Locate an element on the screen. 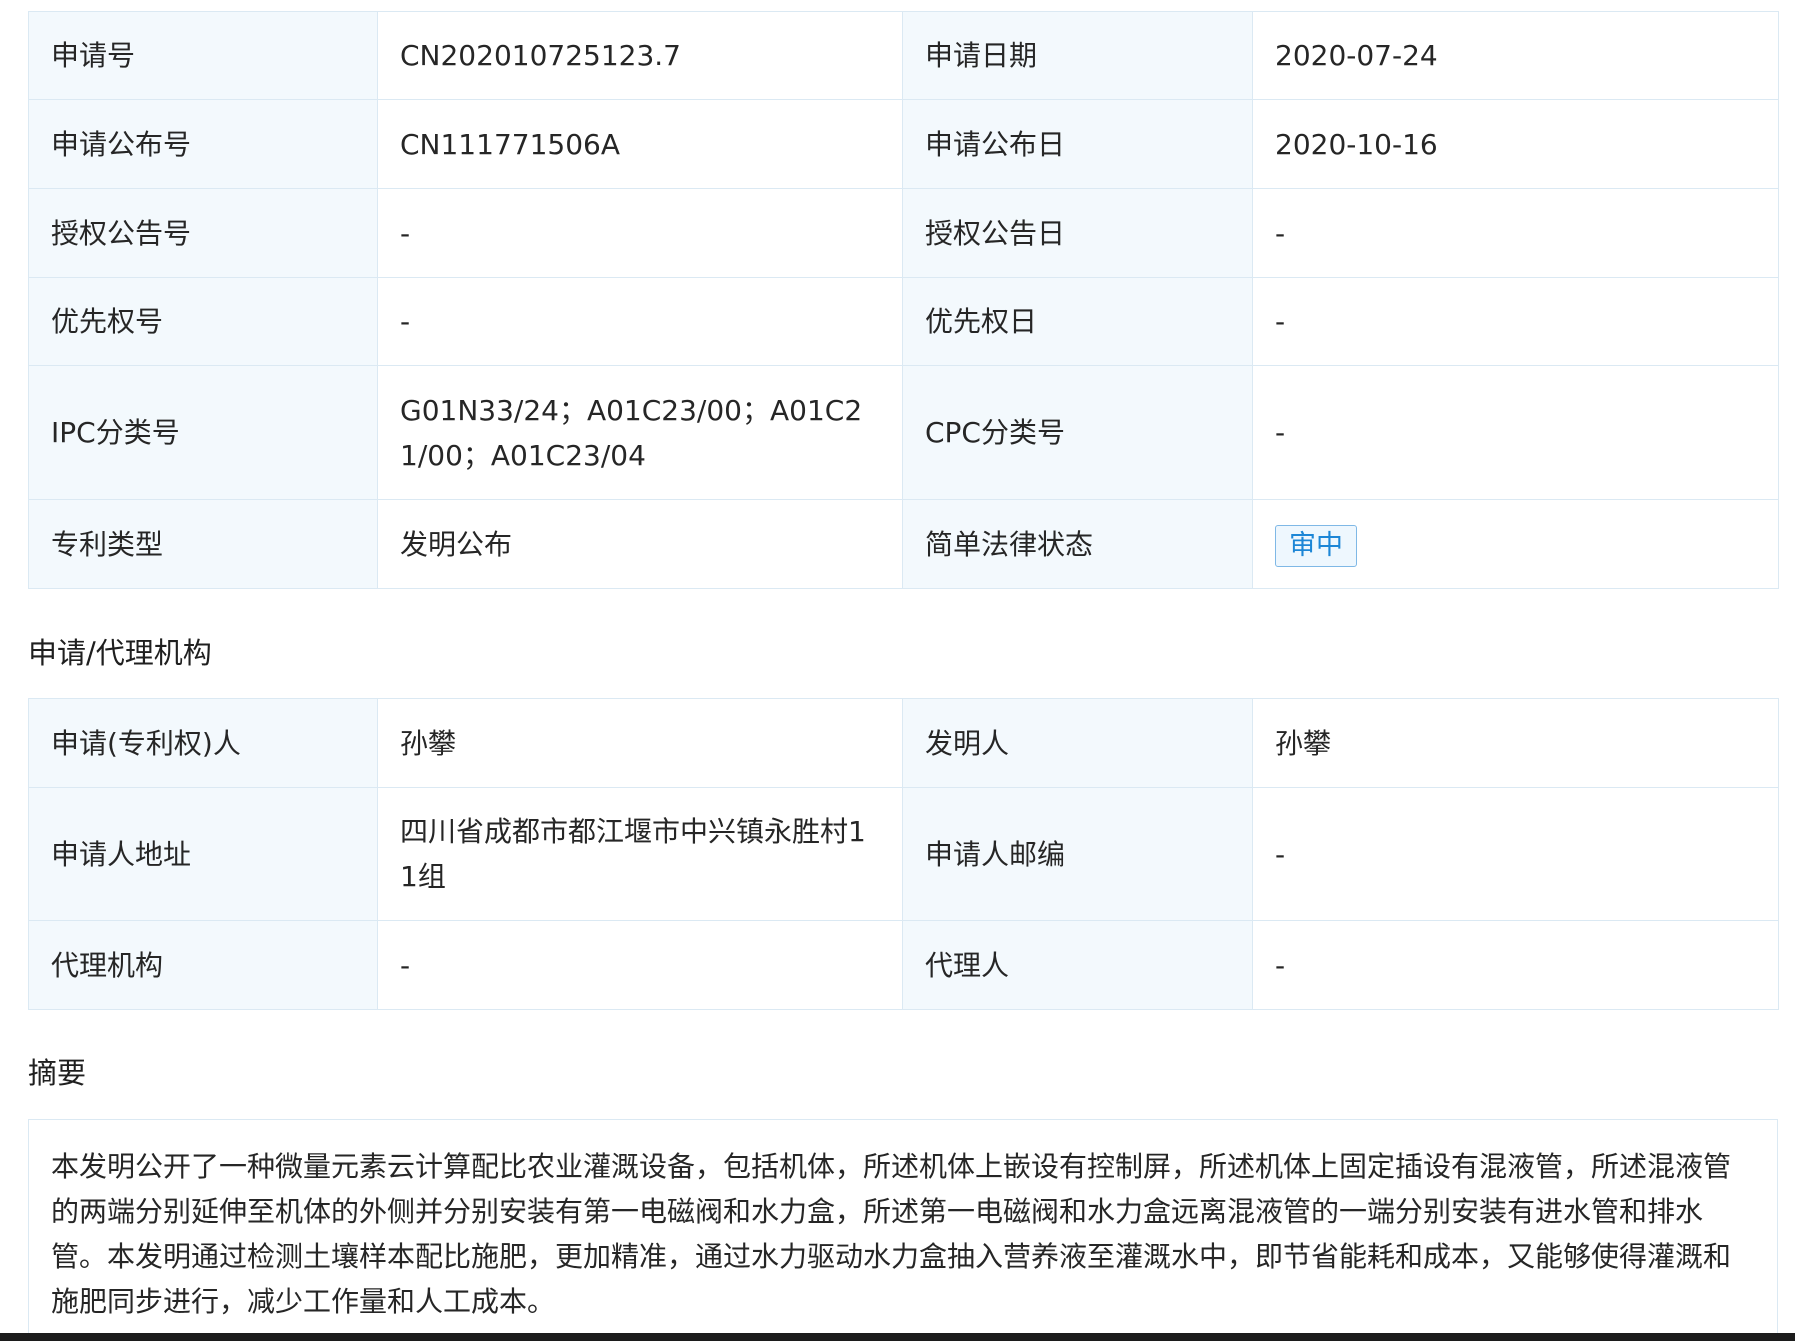  priority-date-value: - is located at coordinates (1515, 321).